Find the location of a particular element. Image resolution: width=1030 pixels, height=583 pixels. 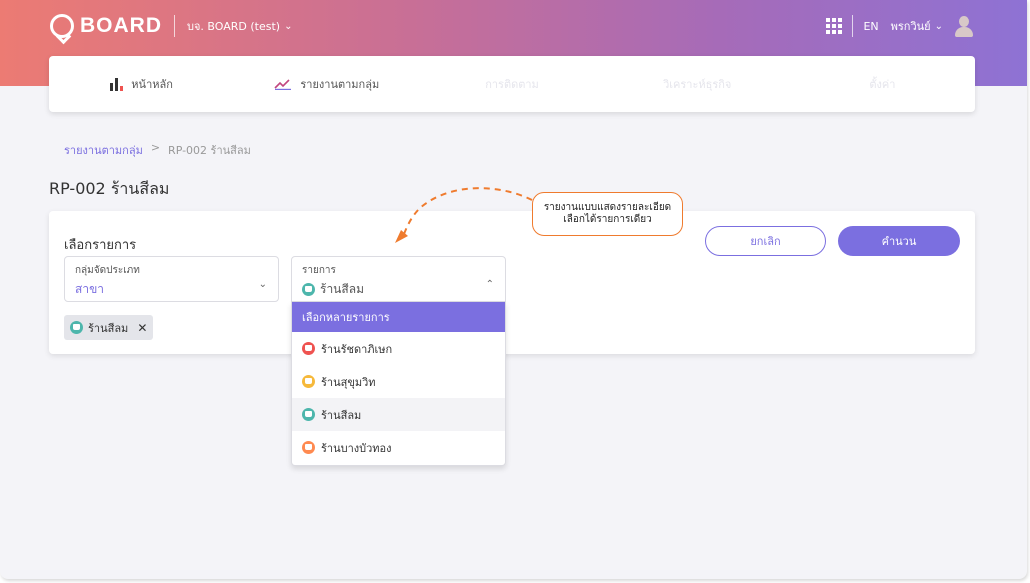

callout-line-1: รายงานแบบแสดงรายละเอียด is located at coordinates (607, 207).